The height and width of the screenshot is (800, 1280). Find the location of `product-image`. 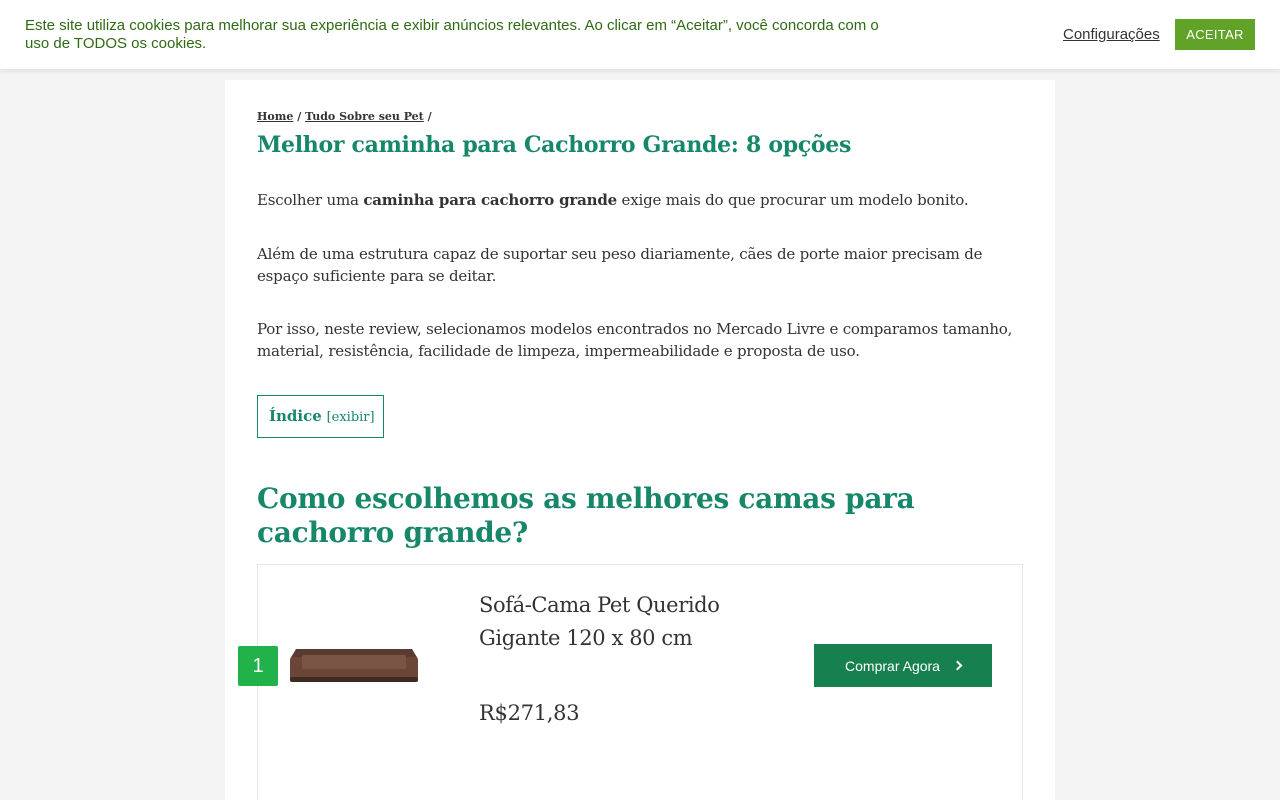

product-image is located at coordinates (354, 662).